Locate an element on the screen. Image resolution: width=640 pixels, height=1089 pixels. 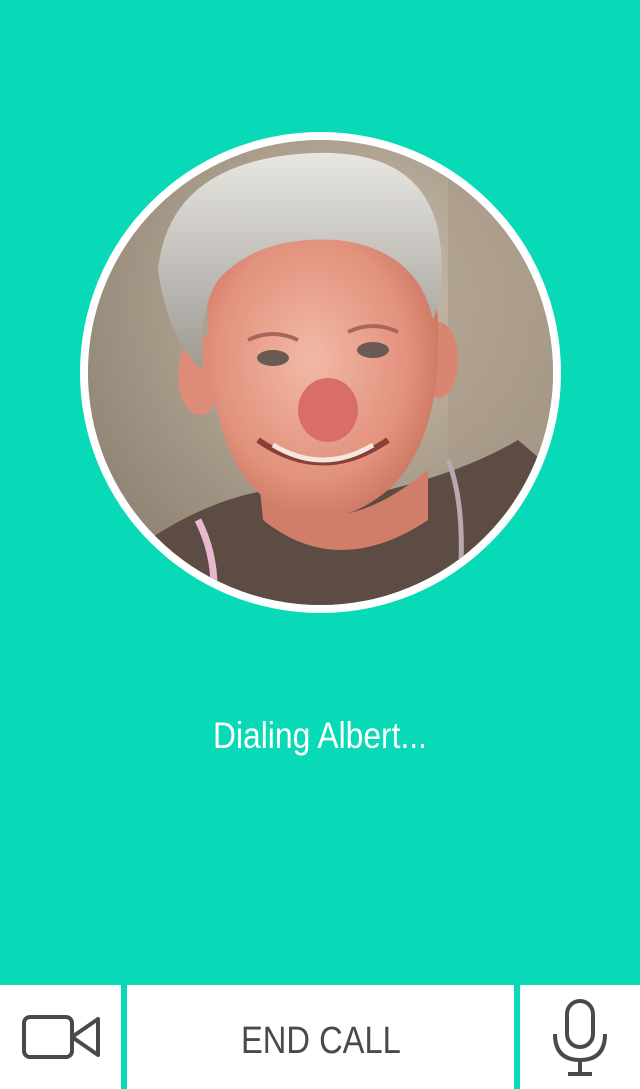
end-call-label: END CALL is located at coordinates (320, 1040).